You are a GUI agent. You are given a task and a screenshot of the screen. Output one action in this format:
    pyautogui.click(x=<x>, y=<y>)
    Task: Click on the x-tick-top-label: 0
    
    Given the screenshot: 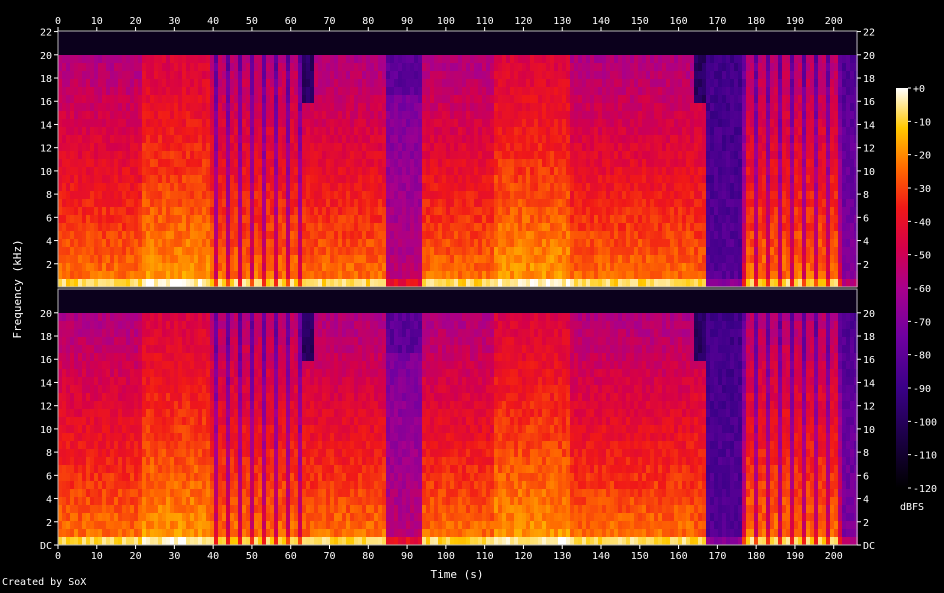 What is the action you would take?
    pyautogui.click(x=58, y=21)
    